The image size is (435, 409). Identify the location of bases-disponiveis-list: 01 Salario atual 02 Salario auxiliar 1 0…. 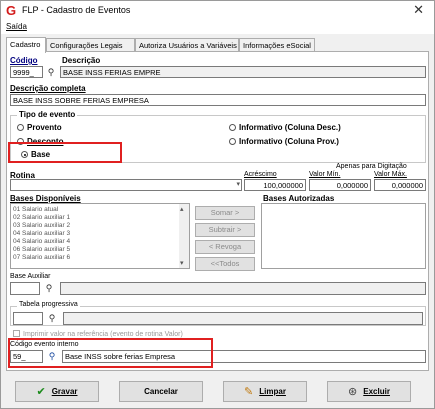
(100, 236).